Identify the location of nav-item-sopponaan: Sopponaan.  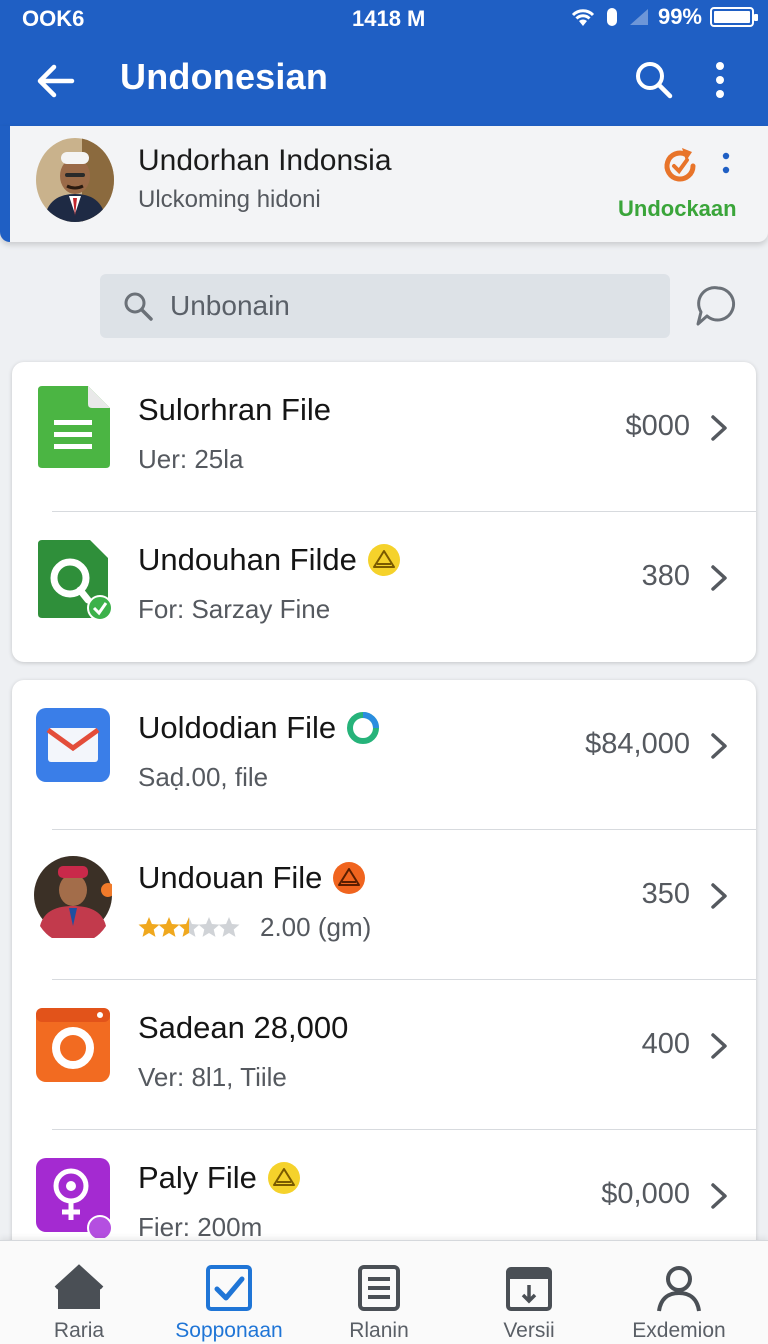
(229, 1292).